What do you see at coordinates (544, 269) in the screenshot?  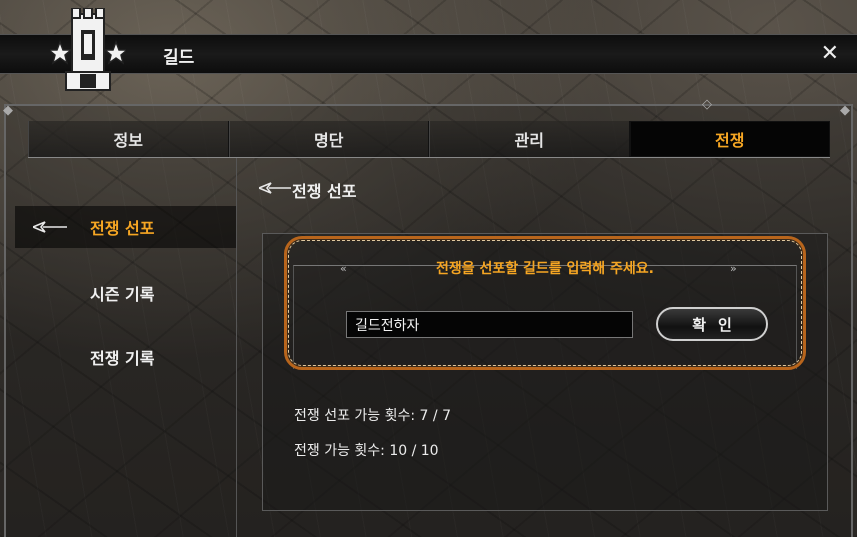 I see `declare-prompt: 전쟁을 선포할 길드를 입력해 주세요.` at bounding box center [544, 269].